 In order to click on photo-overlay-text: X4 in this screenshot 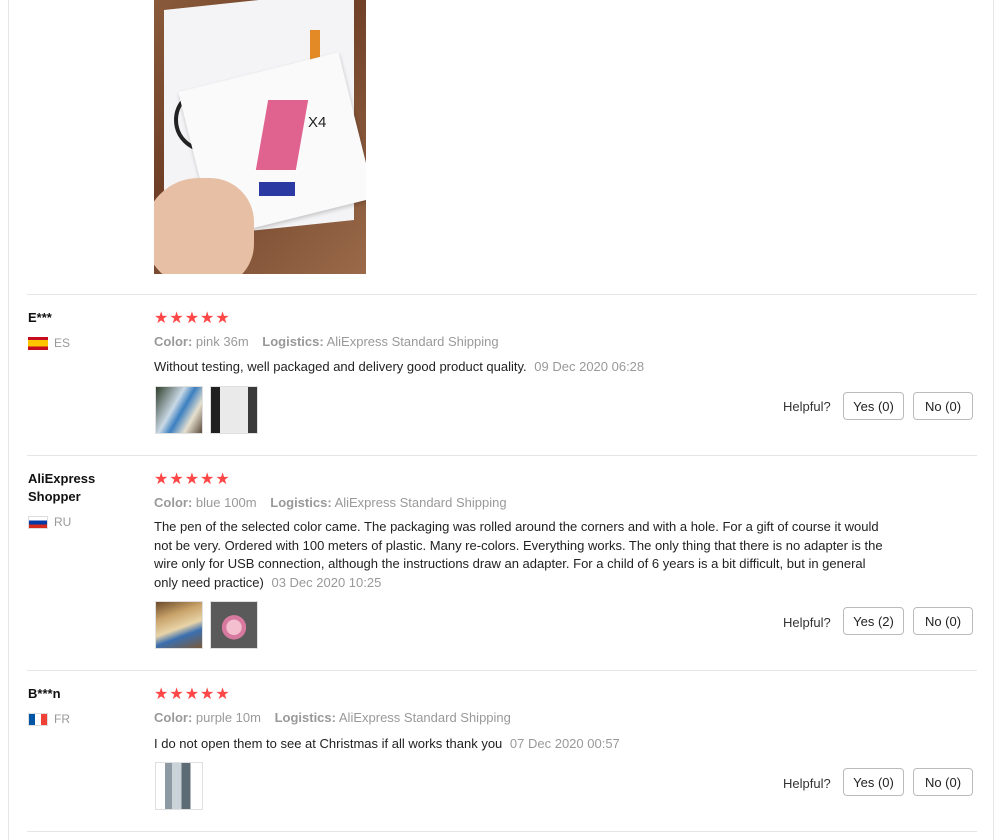, I will do `click(317, 122)`.